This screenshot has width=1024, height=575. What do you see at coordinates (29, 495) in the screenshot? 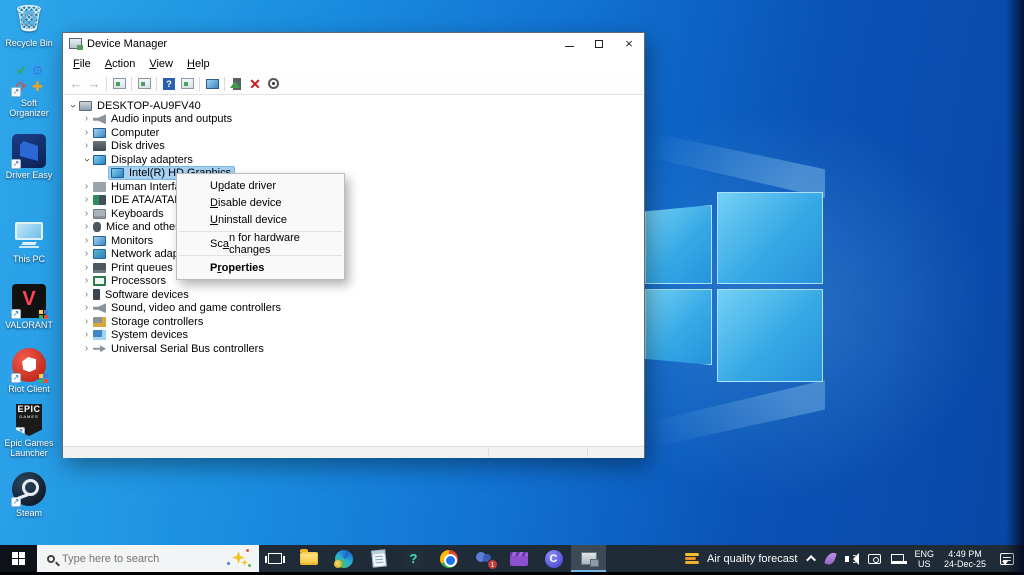
I see `desktop-icon-steam: ↗ Steam` at bounding box center [29, 495].